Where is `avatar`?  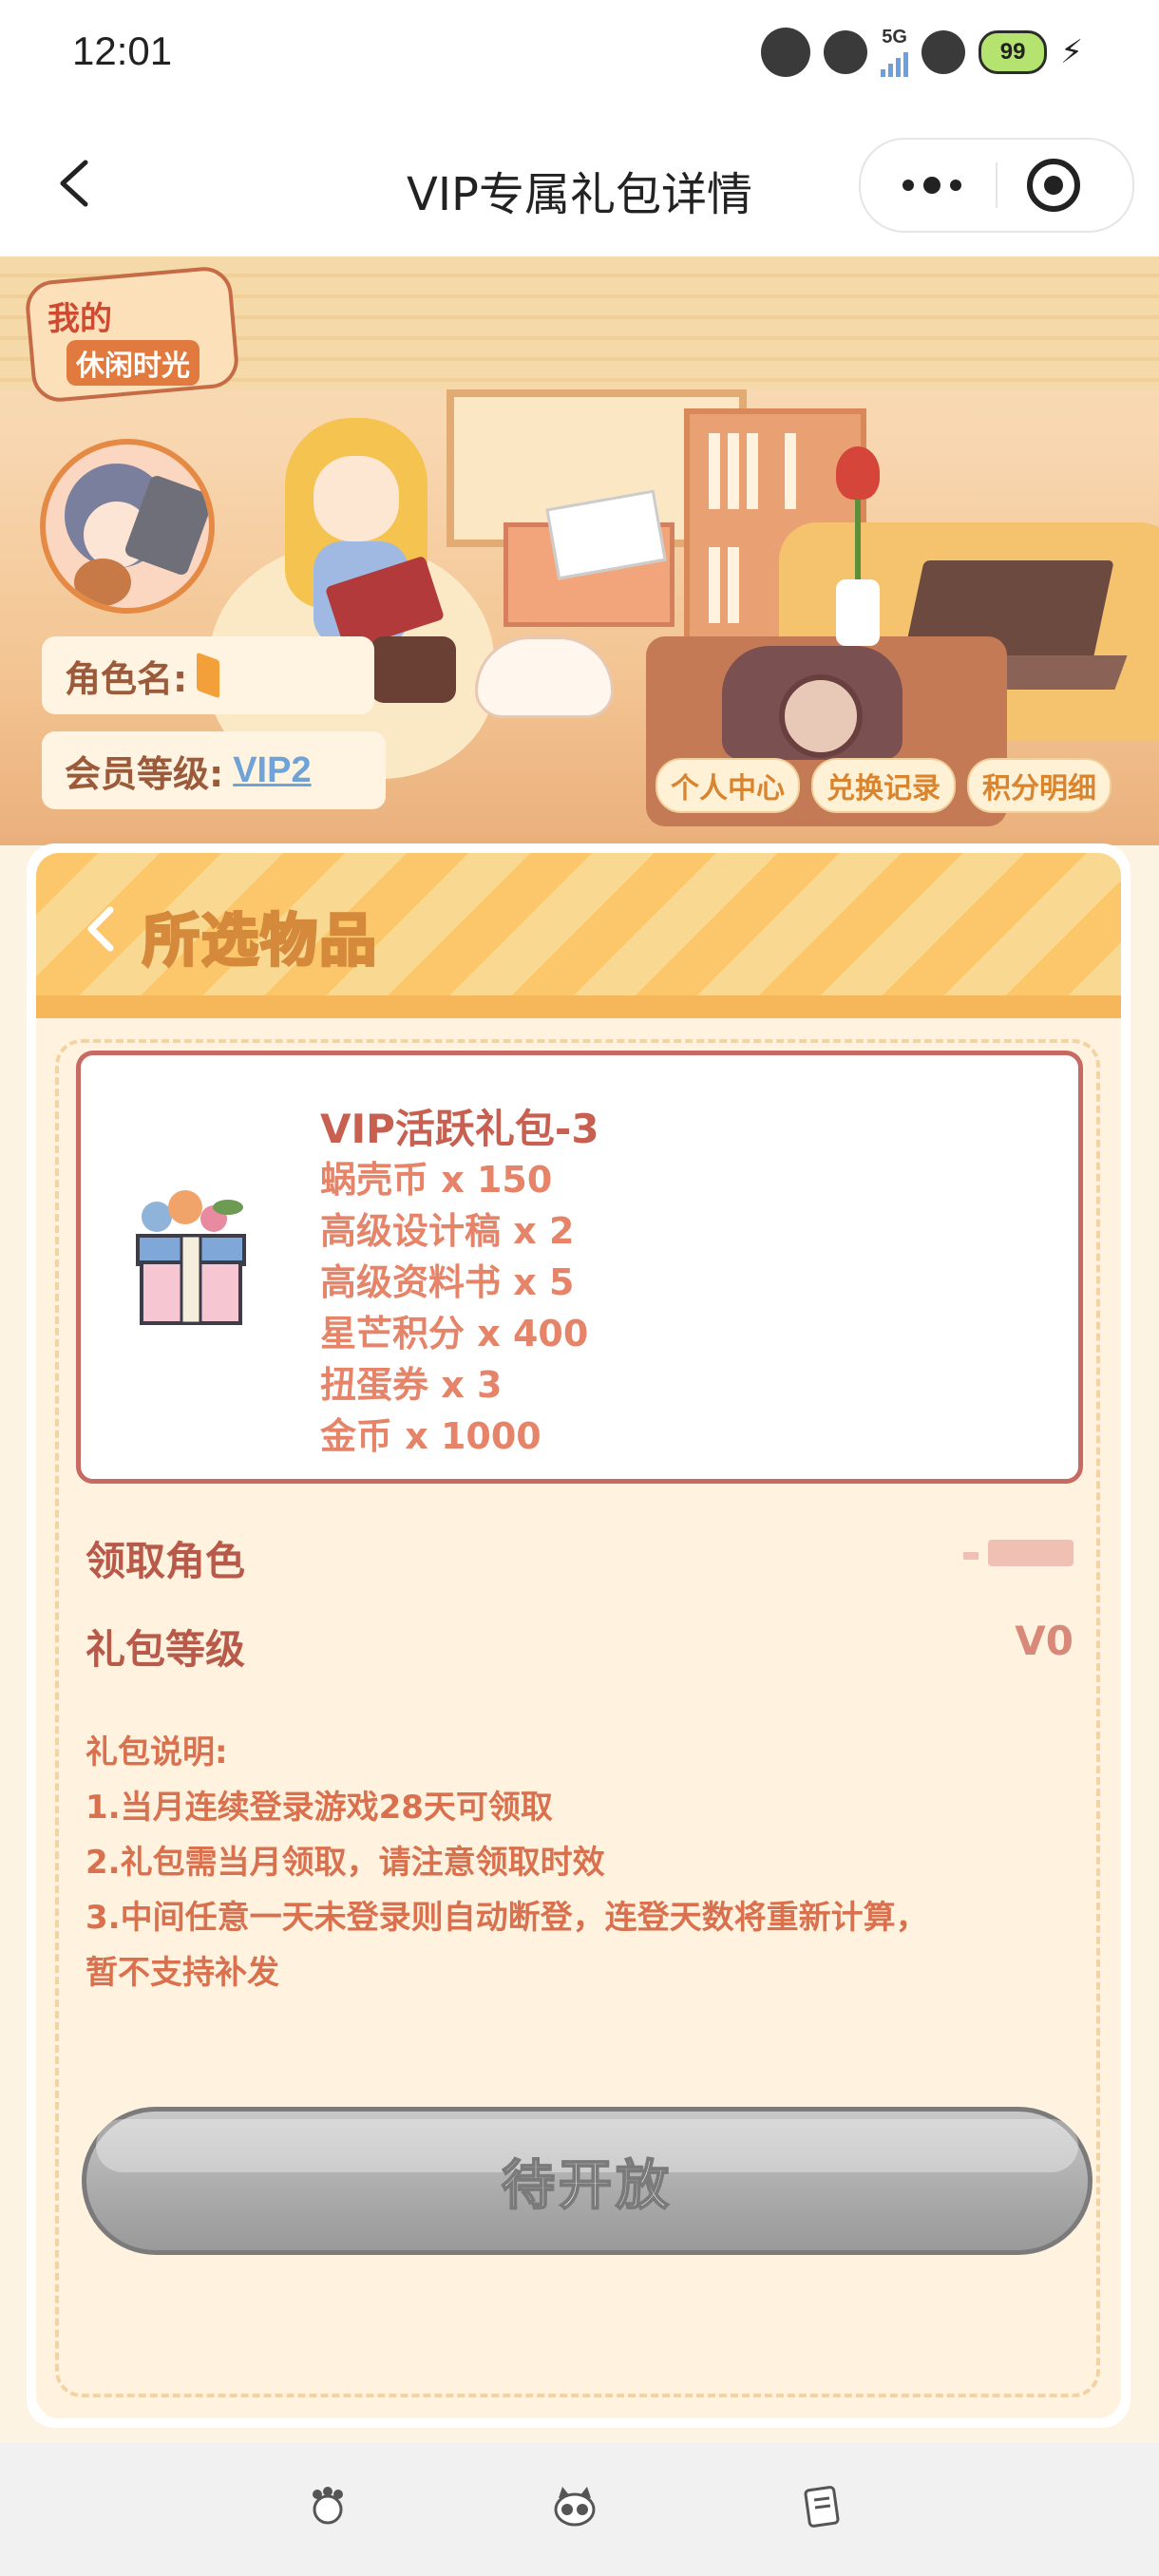
avatar is located at coordinates (127, 526).